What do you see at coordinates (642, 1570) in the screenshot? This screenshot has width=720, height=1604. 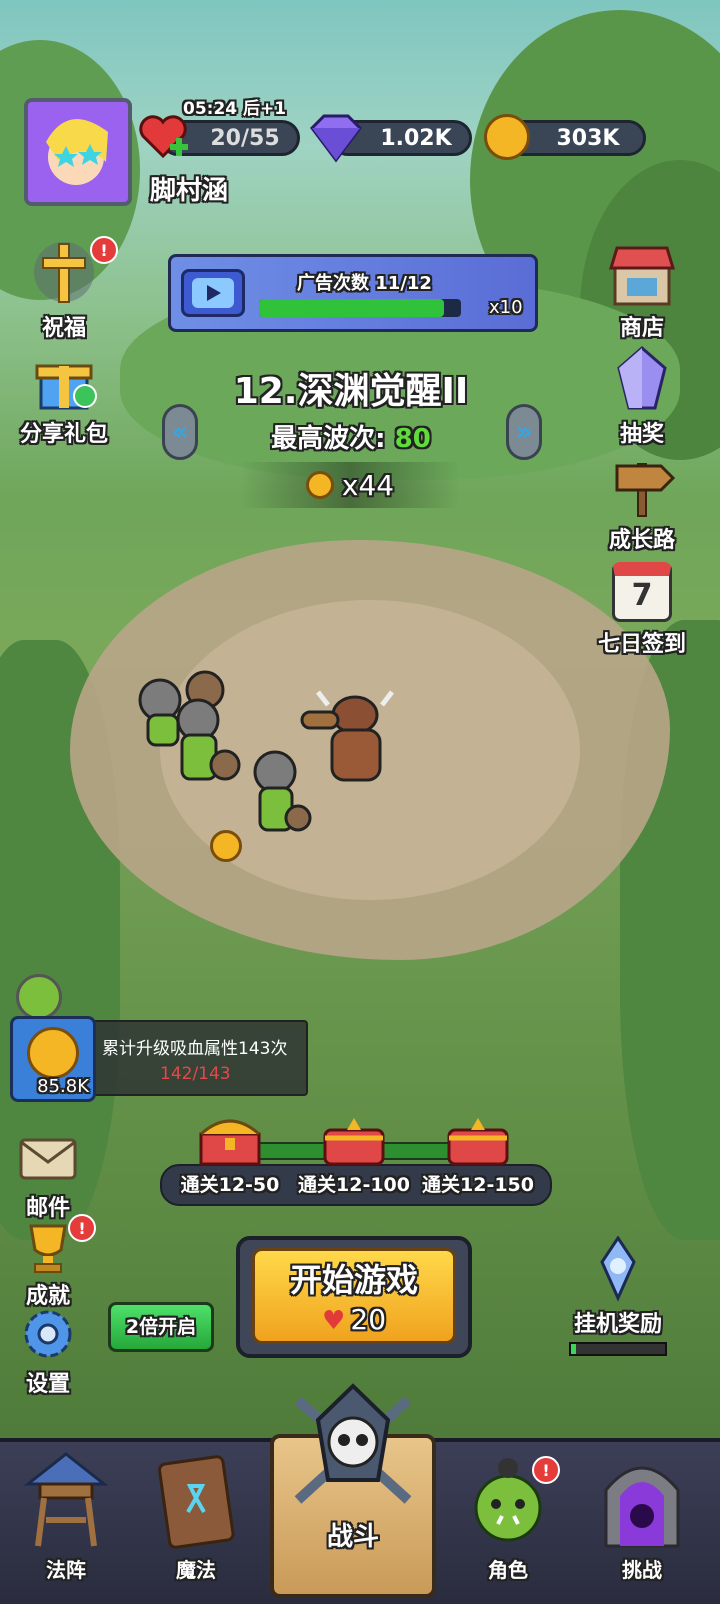 I see `nav-label-challenge: 挑战` at bounding box center [642, 1570].